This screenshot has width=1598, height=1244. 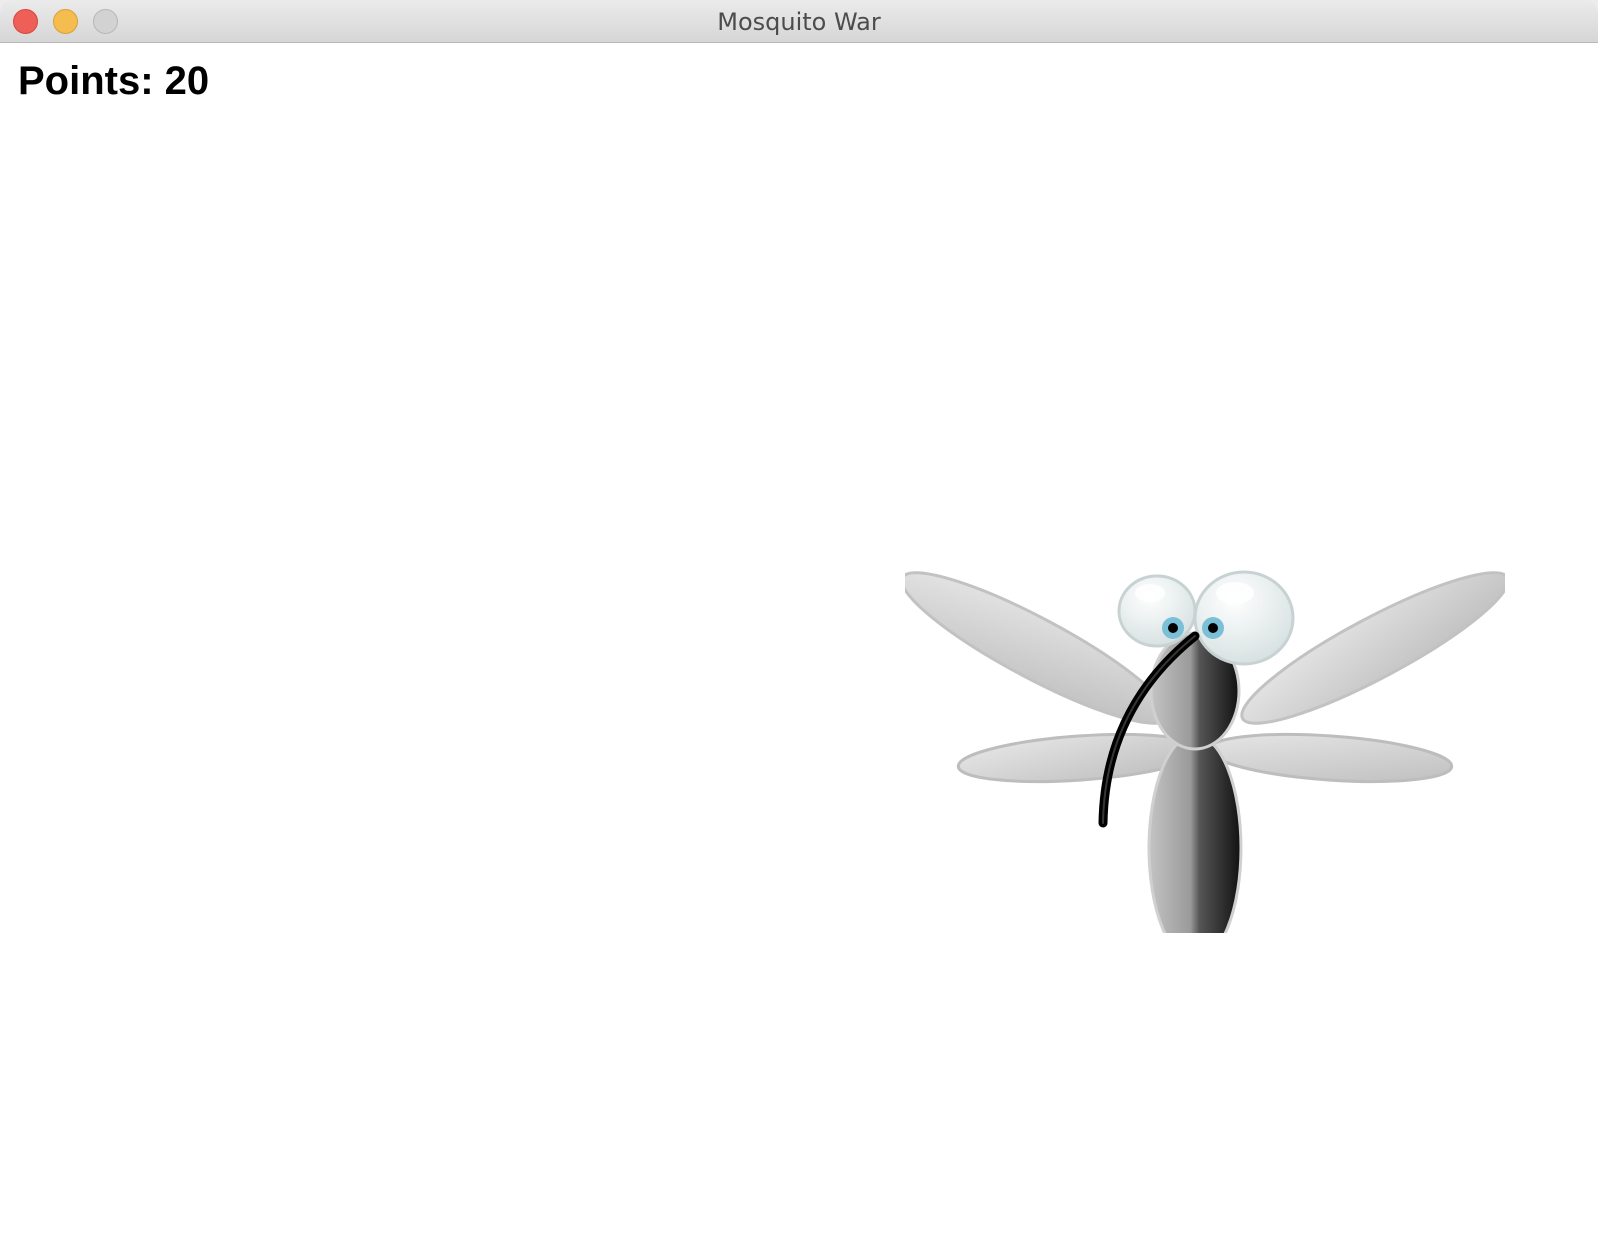 What do you see at coordinates (1157, 611) in the screenshot?
I see `left-eye-icon` at bounding box center [1157, 611].